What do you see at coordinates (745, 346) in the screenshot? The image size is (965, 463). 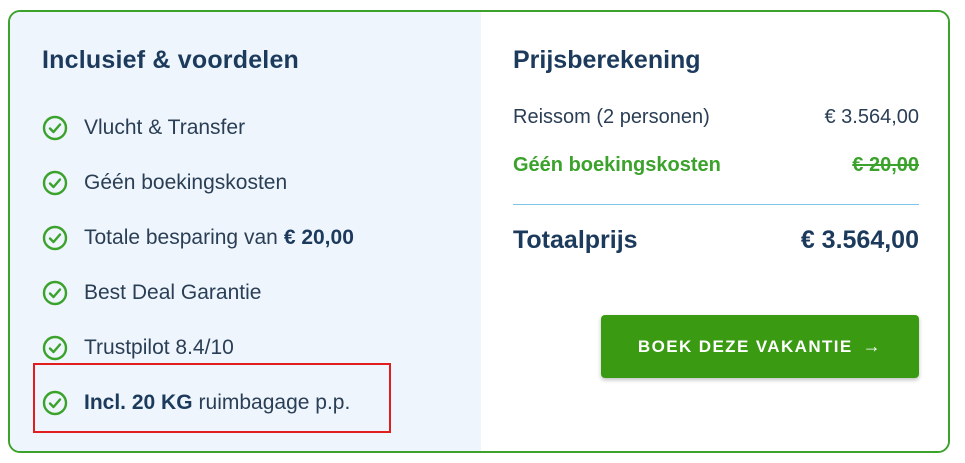 I see `book-button-label: BOEK DEZE VAKANTIE` at bounding box center [745, 346].